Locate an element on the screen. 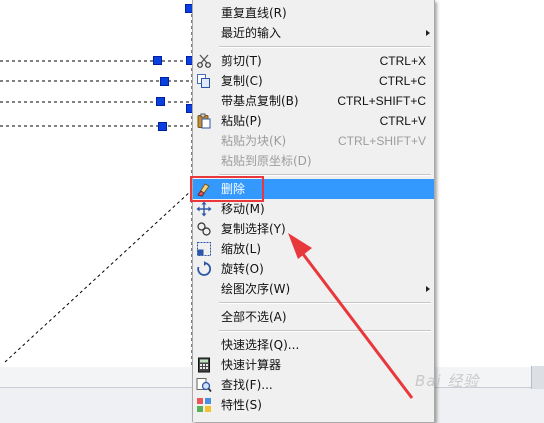 This screenshot has width=544, height=423. annotation-arrow is located at coordinates (351, 316).